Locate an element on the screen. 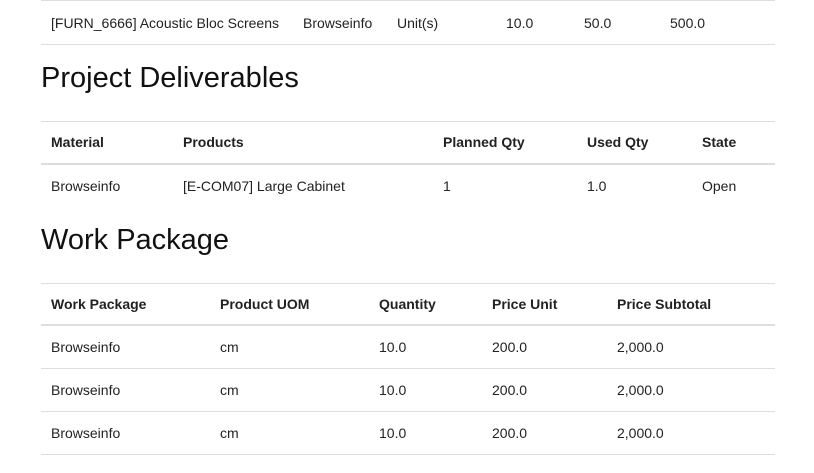 This screenshot has width=814, height=473. column-header: Quantity is located at coordinates (425, 304).